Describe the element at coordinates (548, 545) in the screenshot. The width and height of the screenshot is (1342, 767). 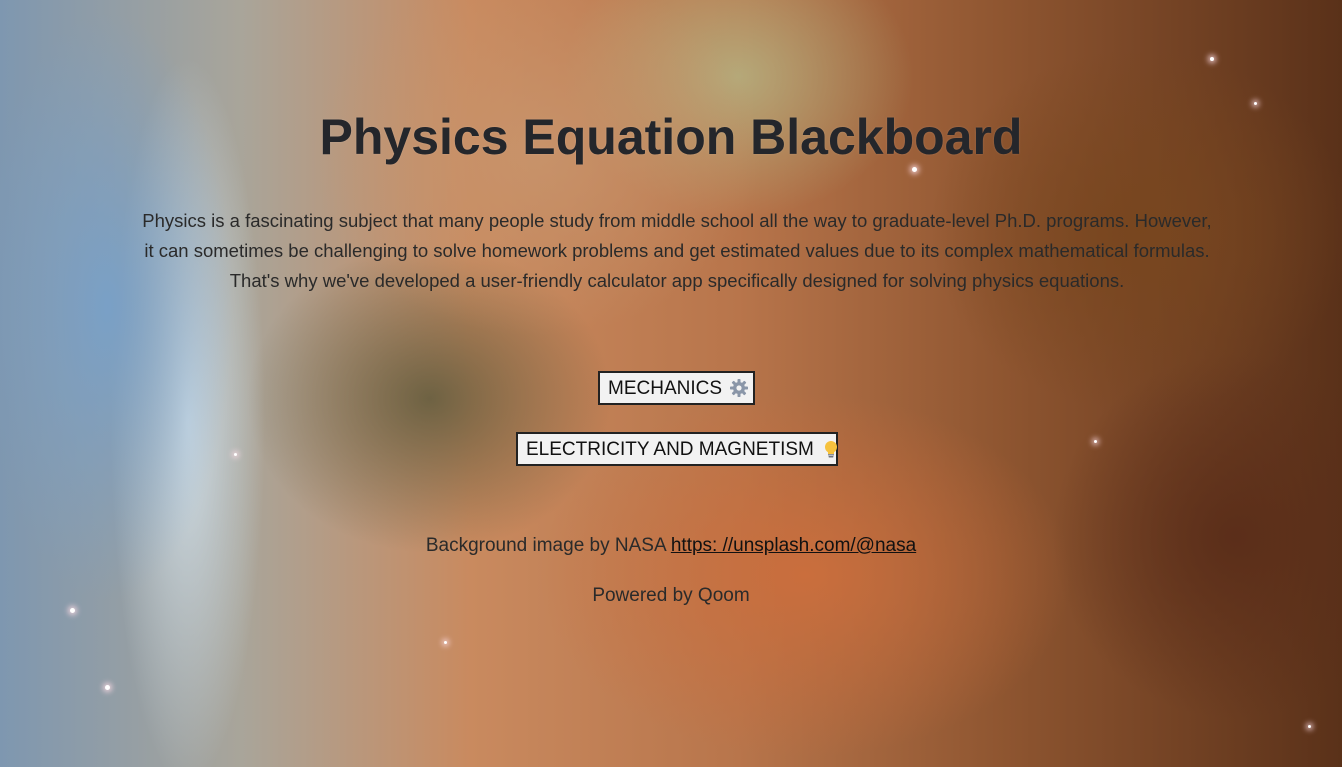
I see `credit-text: Background image by NASA` at that location.